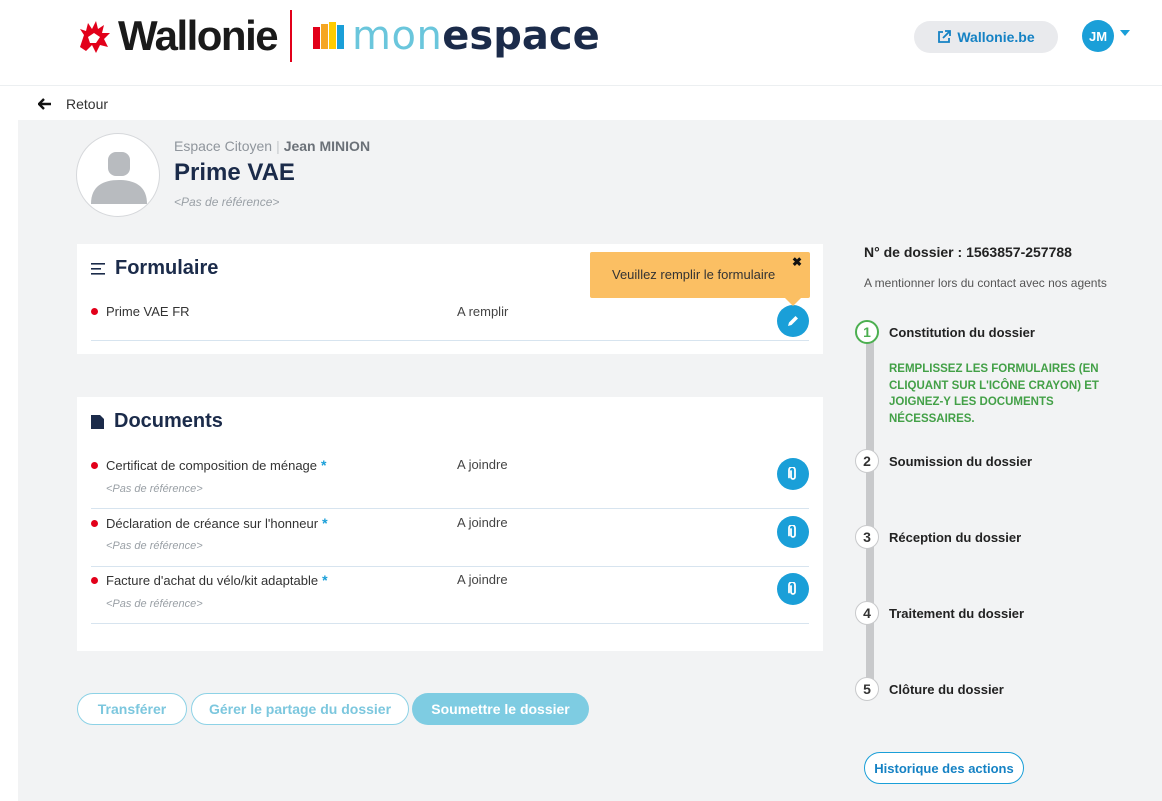 This screenshot has height=801, width=1162. What do you see at coordinates (167, 268) in the screenshot?
I see `formulaire-title: Formulaire` at bounding box center [167, 268].